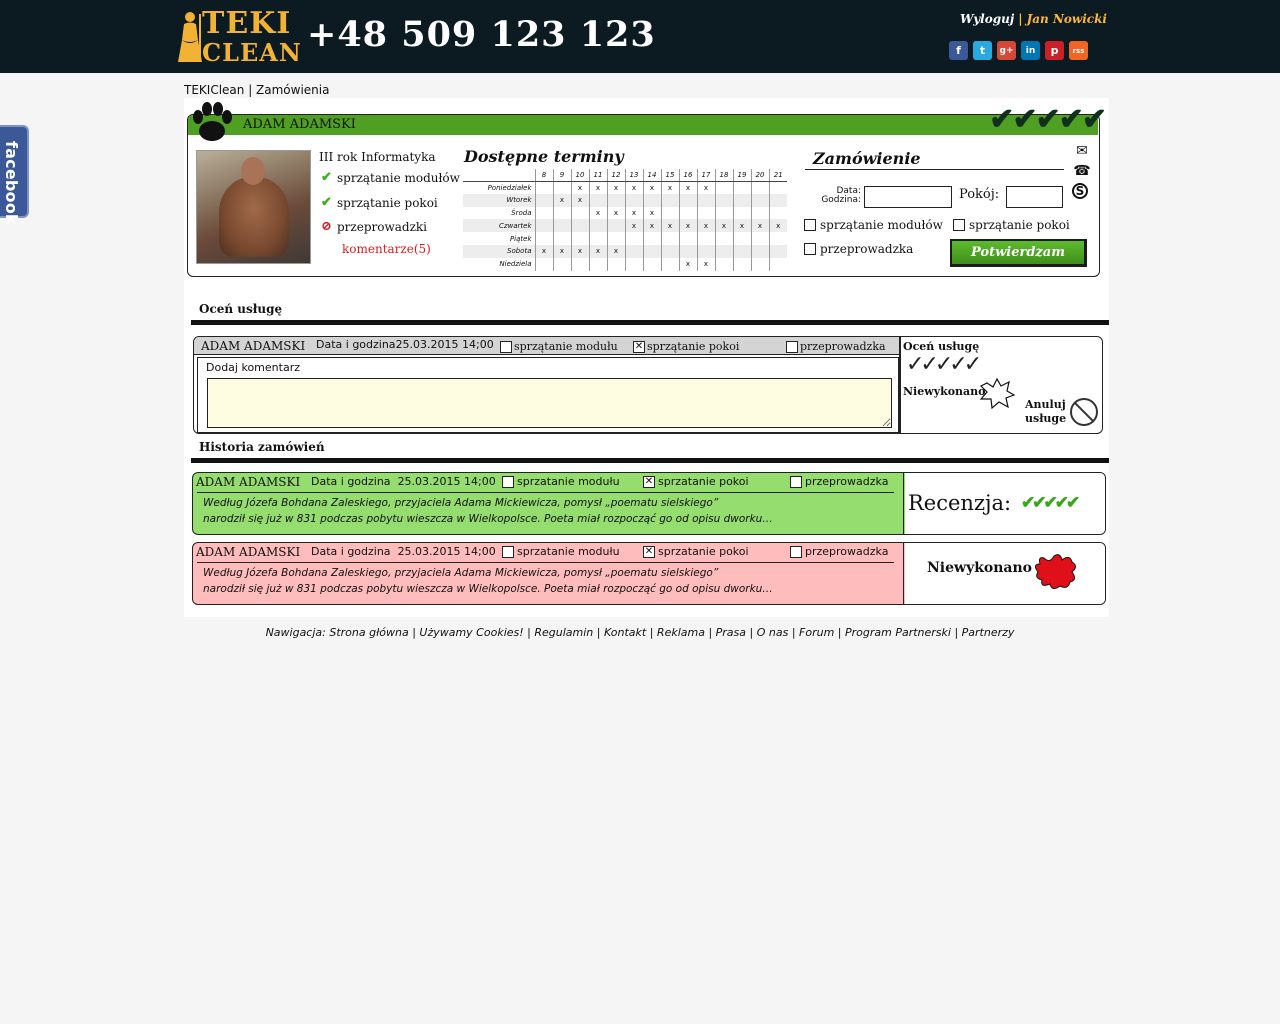  What do you see at coordinates (686, 346) in the screenshot?
I see `rate-option-rooms: ✕ sprzątanie pokoi` at bounding box center [686, 346].